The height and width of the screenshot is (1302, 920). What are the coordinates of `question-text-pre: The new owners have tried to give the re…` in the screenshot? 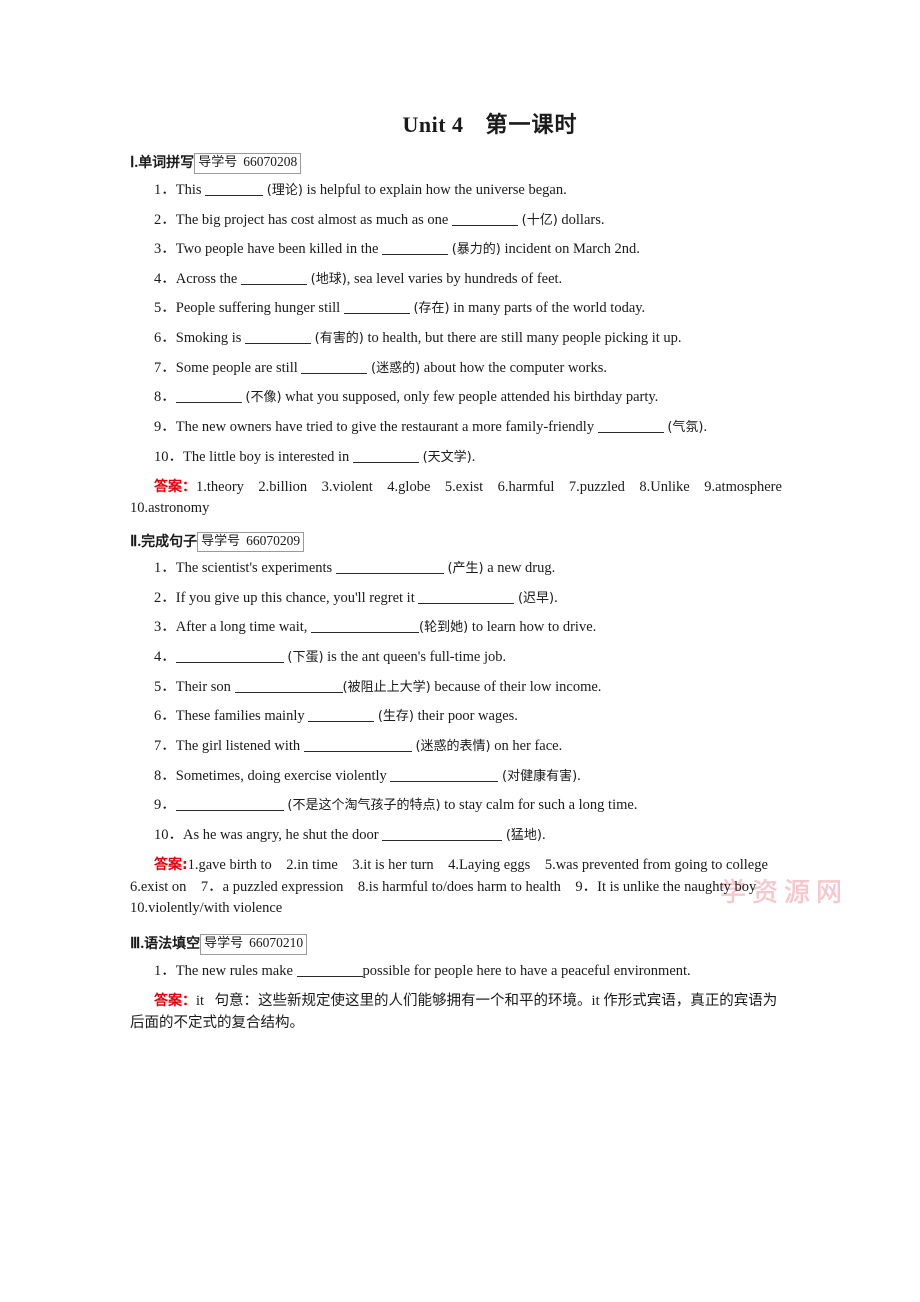 It's located at (386, 426).